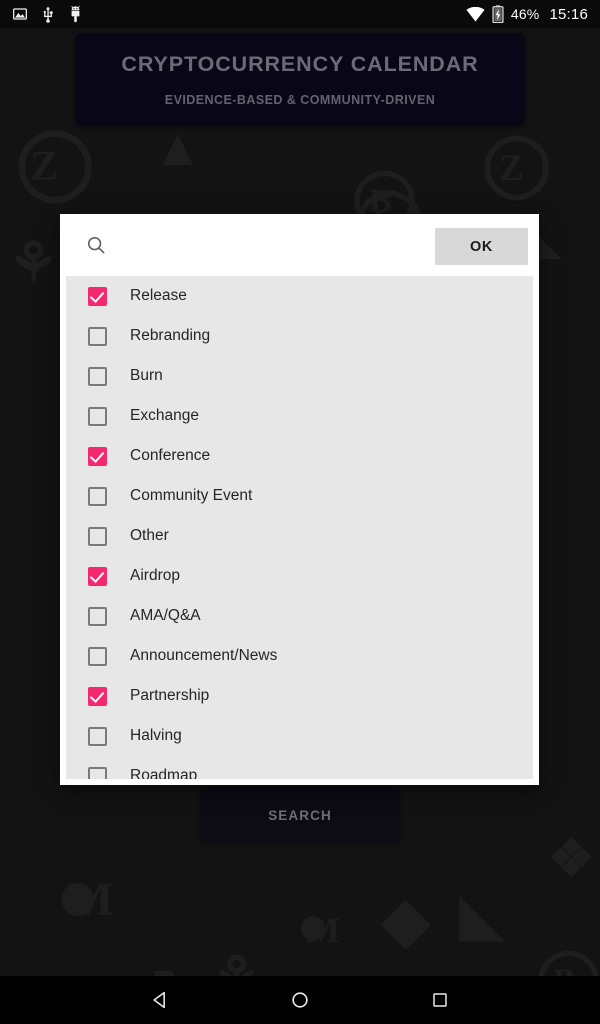 This screenshot has width=600, height=1024. Describe the element at coordinates (299, 245) in the screenshot. I see `dialog-search-bar: OK` at that location.